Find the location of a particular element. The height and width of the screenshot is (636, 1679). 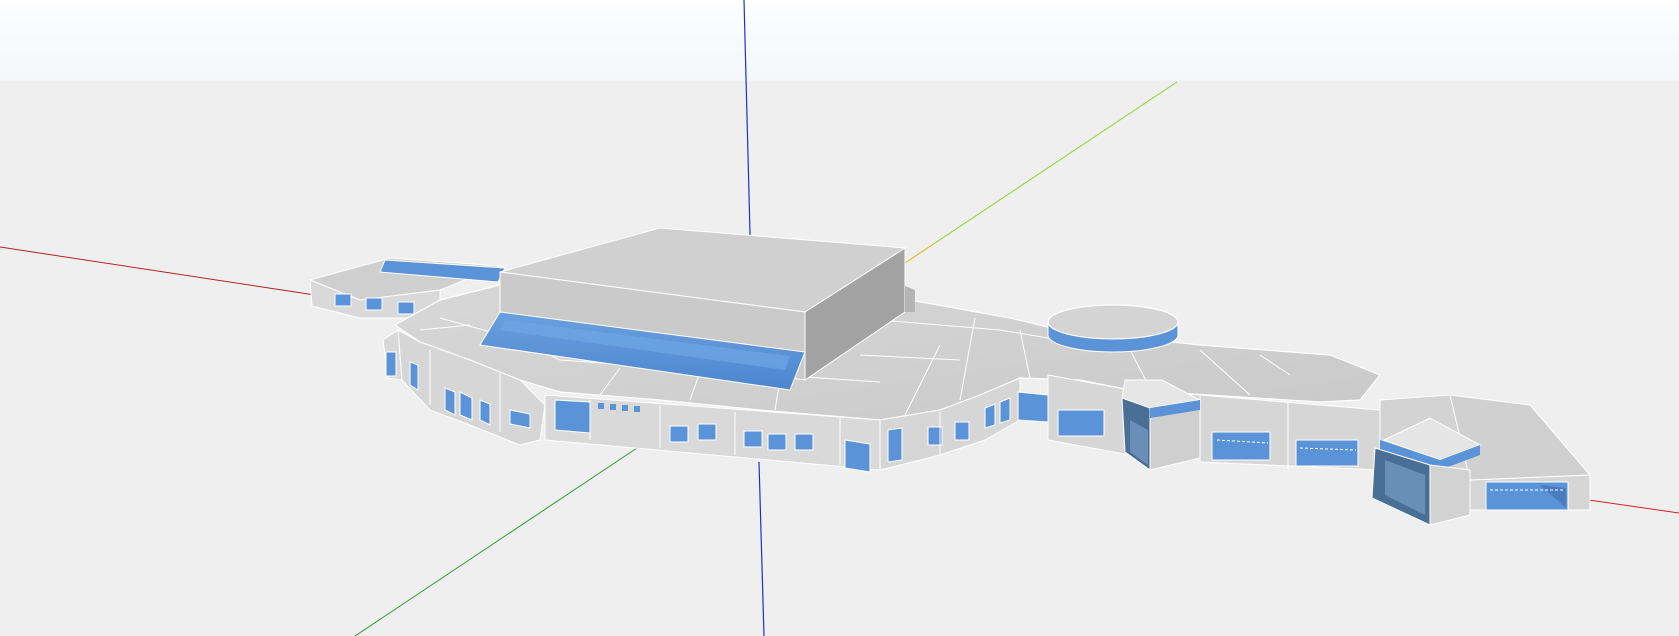

x-axis-positive is located at coordinates (1630, 506).